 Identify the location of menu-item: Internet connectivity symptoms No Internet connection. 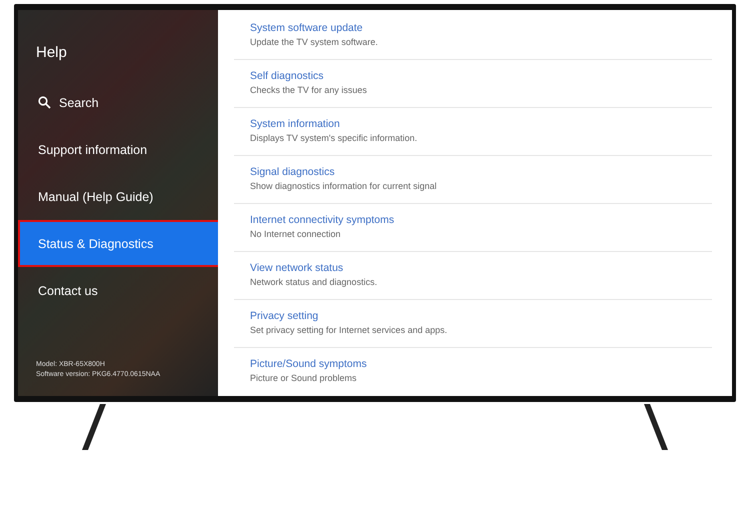
(473, 228).